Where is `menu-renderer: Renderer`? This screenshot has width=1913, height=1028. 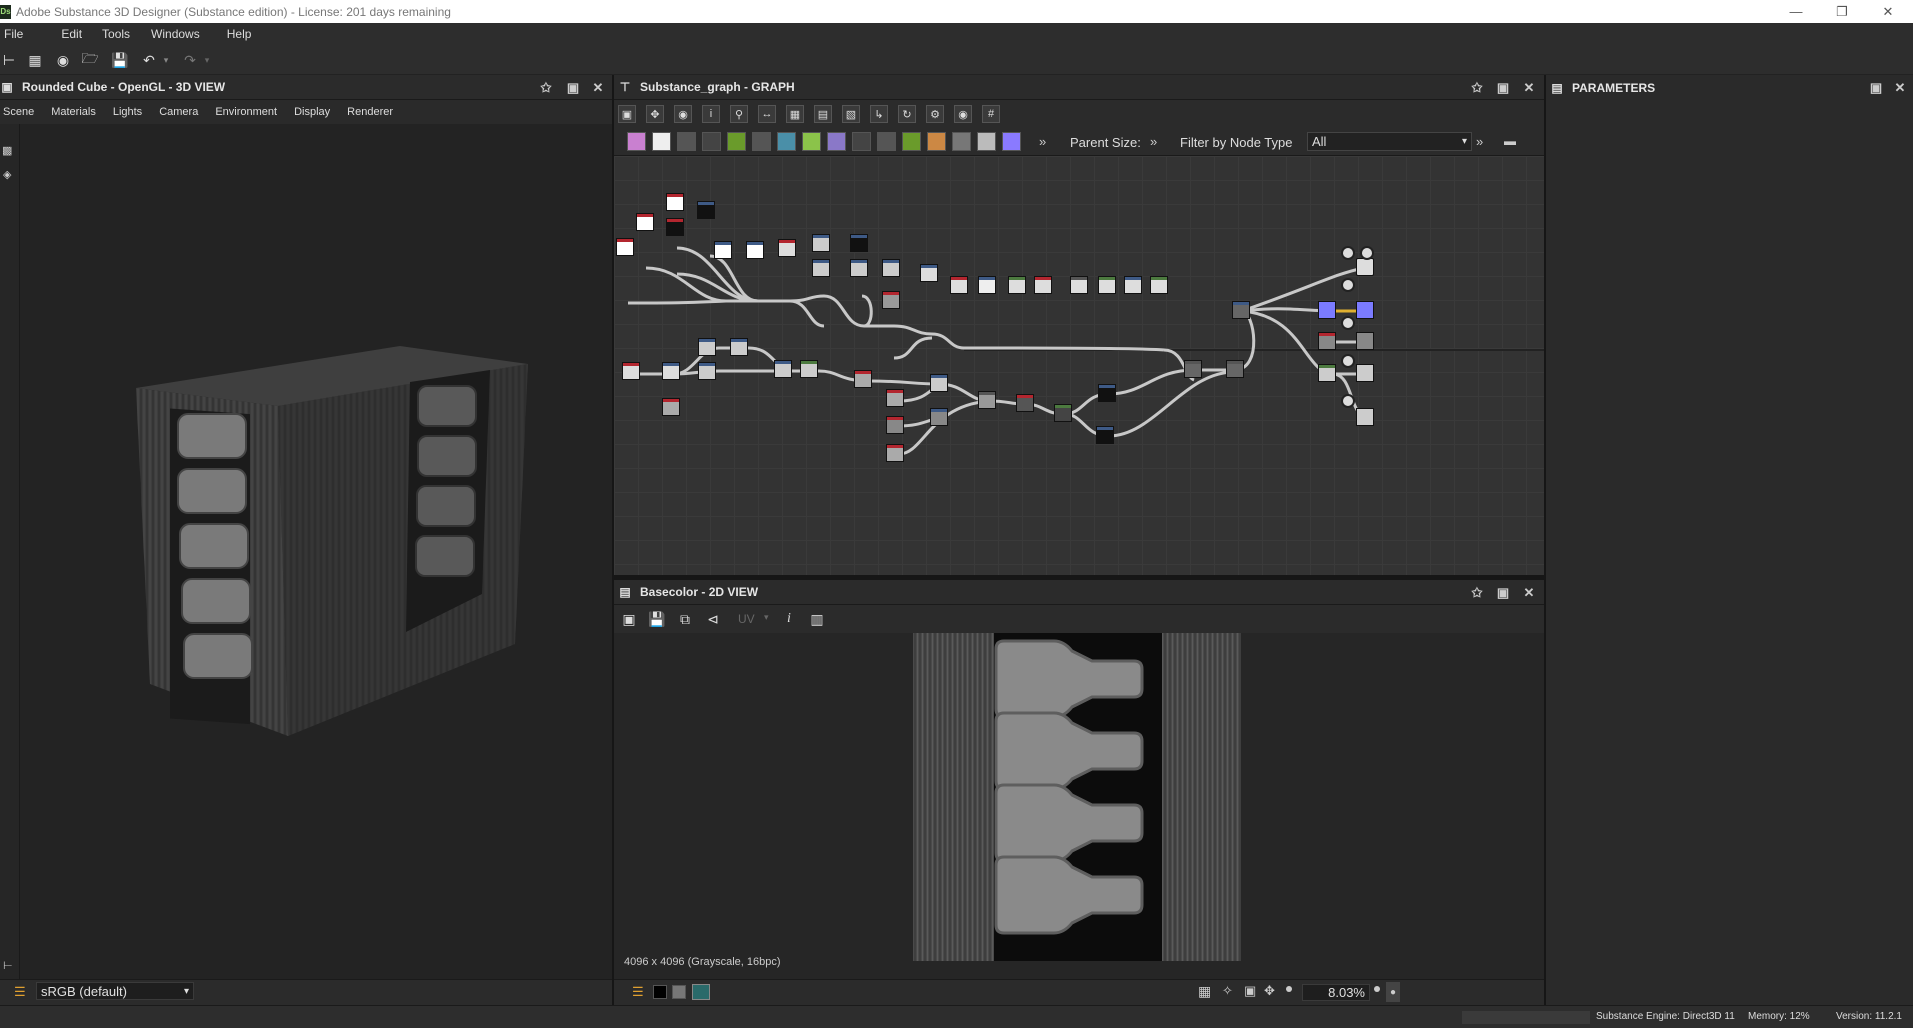 menu-renderer: Renderer is located at coordinates (370, 112).